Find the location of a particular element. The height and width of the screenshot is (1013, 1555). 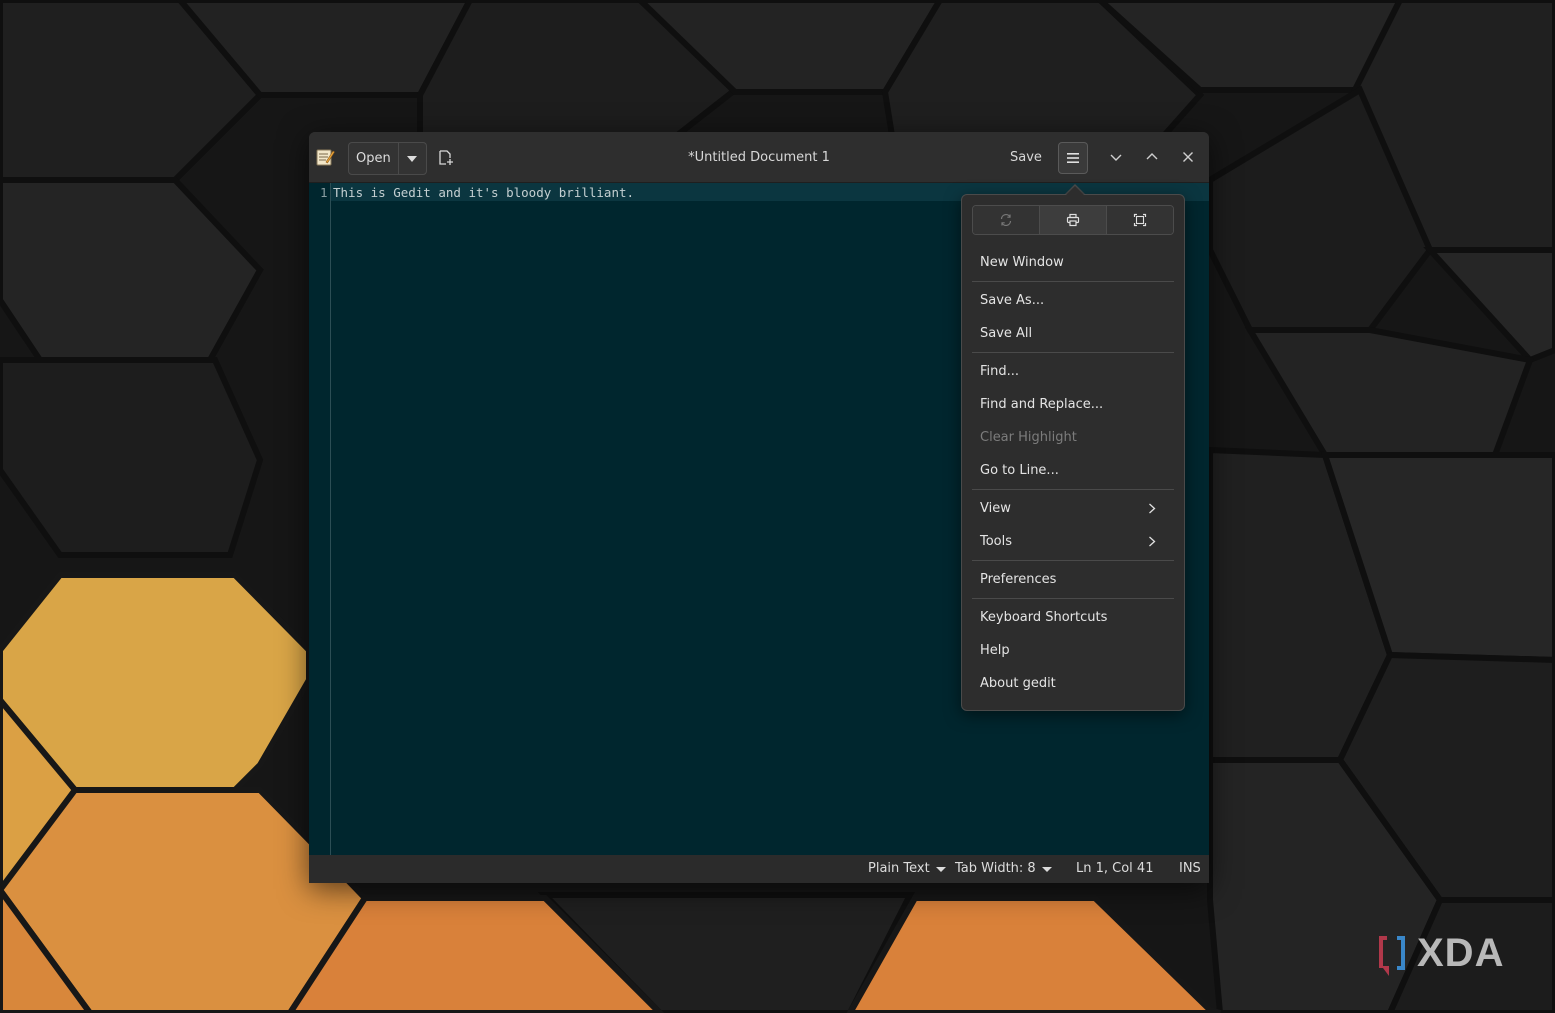

hamburger-icon is located at coordinates (1073, 158).